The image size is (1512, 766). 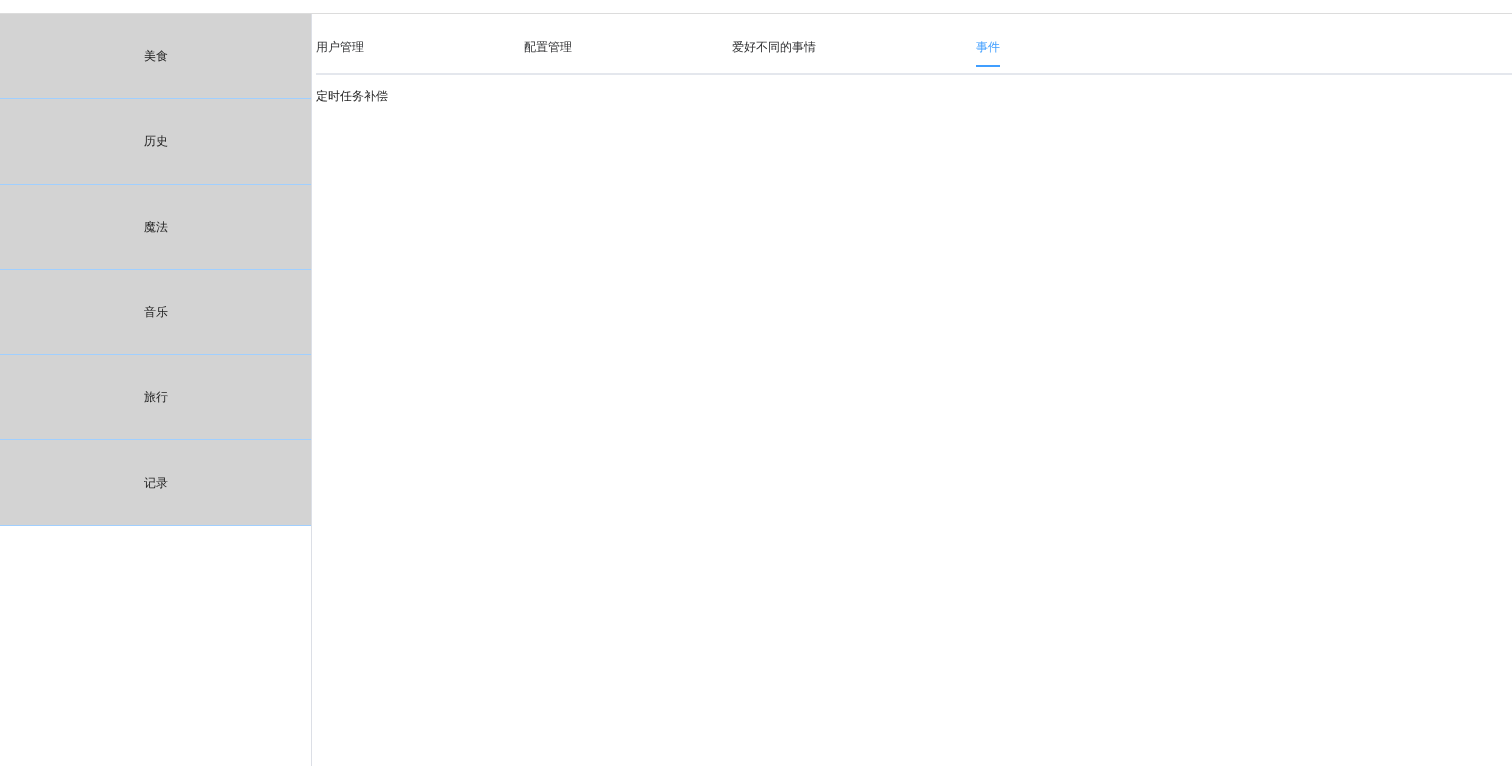 What do you see at coordinates (155, 142) in the screenshot?
I see `sidebar-item: 历史` at bounding box center [155, 142].